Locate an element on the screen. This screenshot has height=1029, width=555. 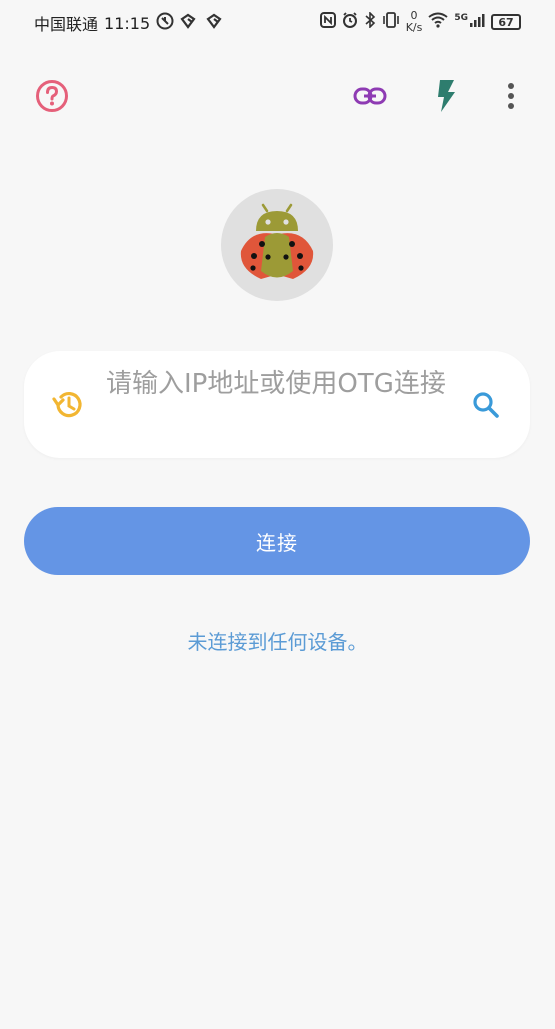
connection-status-text: 未连接到任何设备。 is located at coordinates (277, 642).